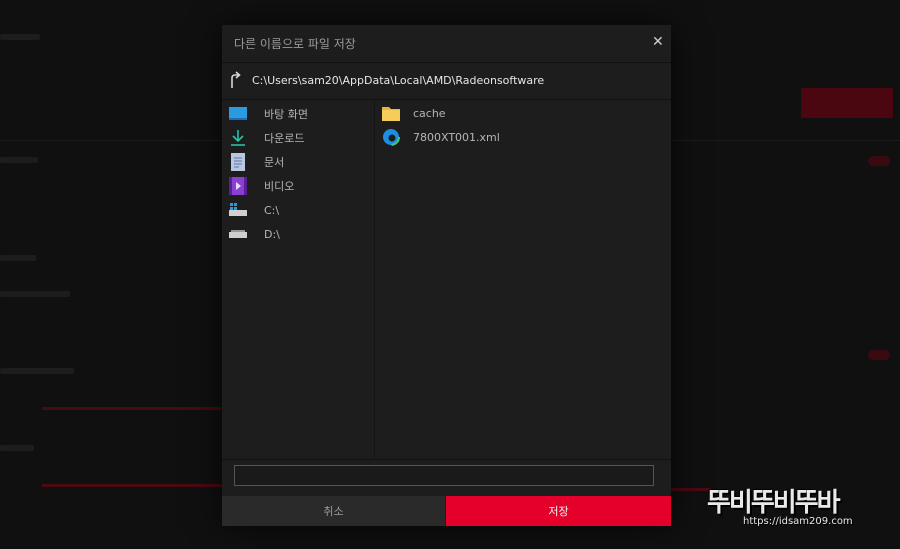  What do you see at coordinates (333, 511) in the screenshot?
I see `cancel-button: 취소` at bounding box center [333, 511].